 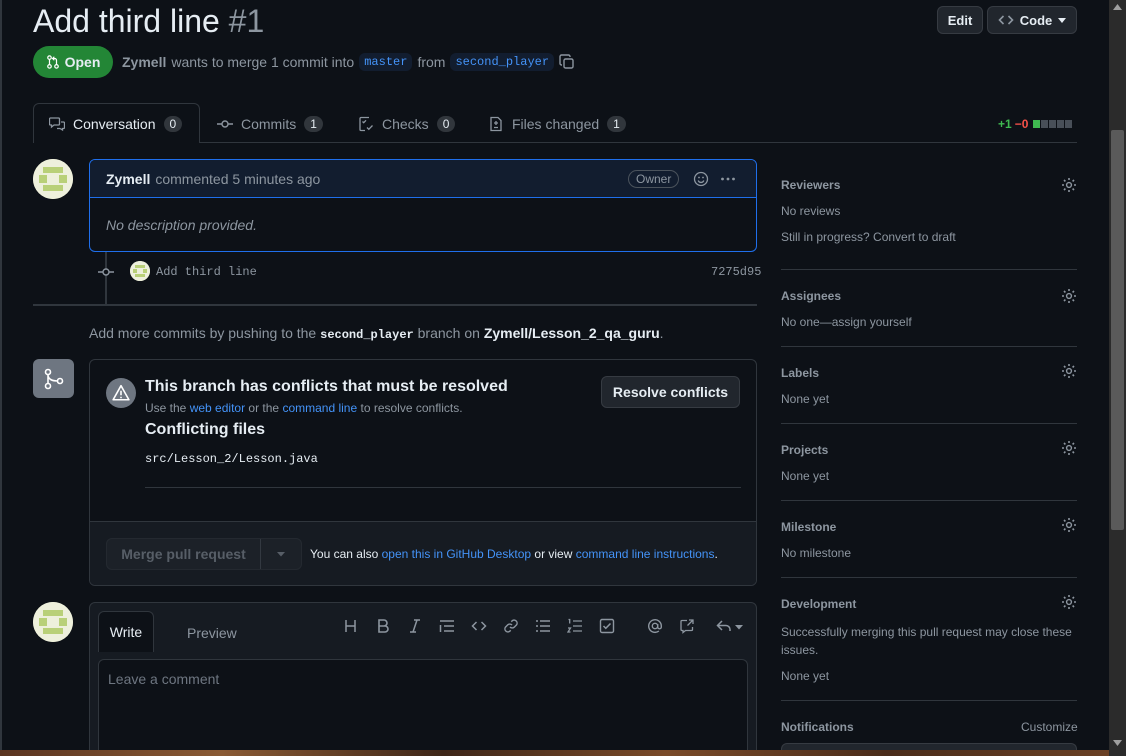 What do you see at coordinates (281, 554) in the screenshot?
I see `merge-method-dropdown` at bounding box center [281, 554].